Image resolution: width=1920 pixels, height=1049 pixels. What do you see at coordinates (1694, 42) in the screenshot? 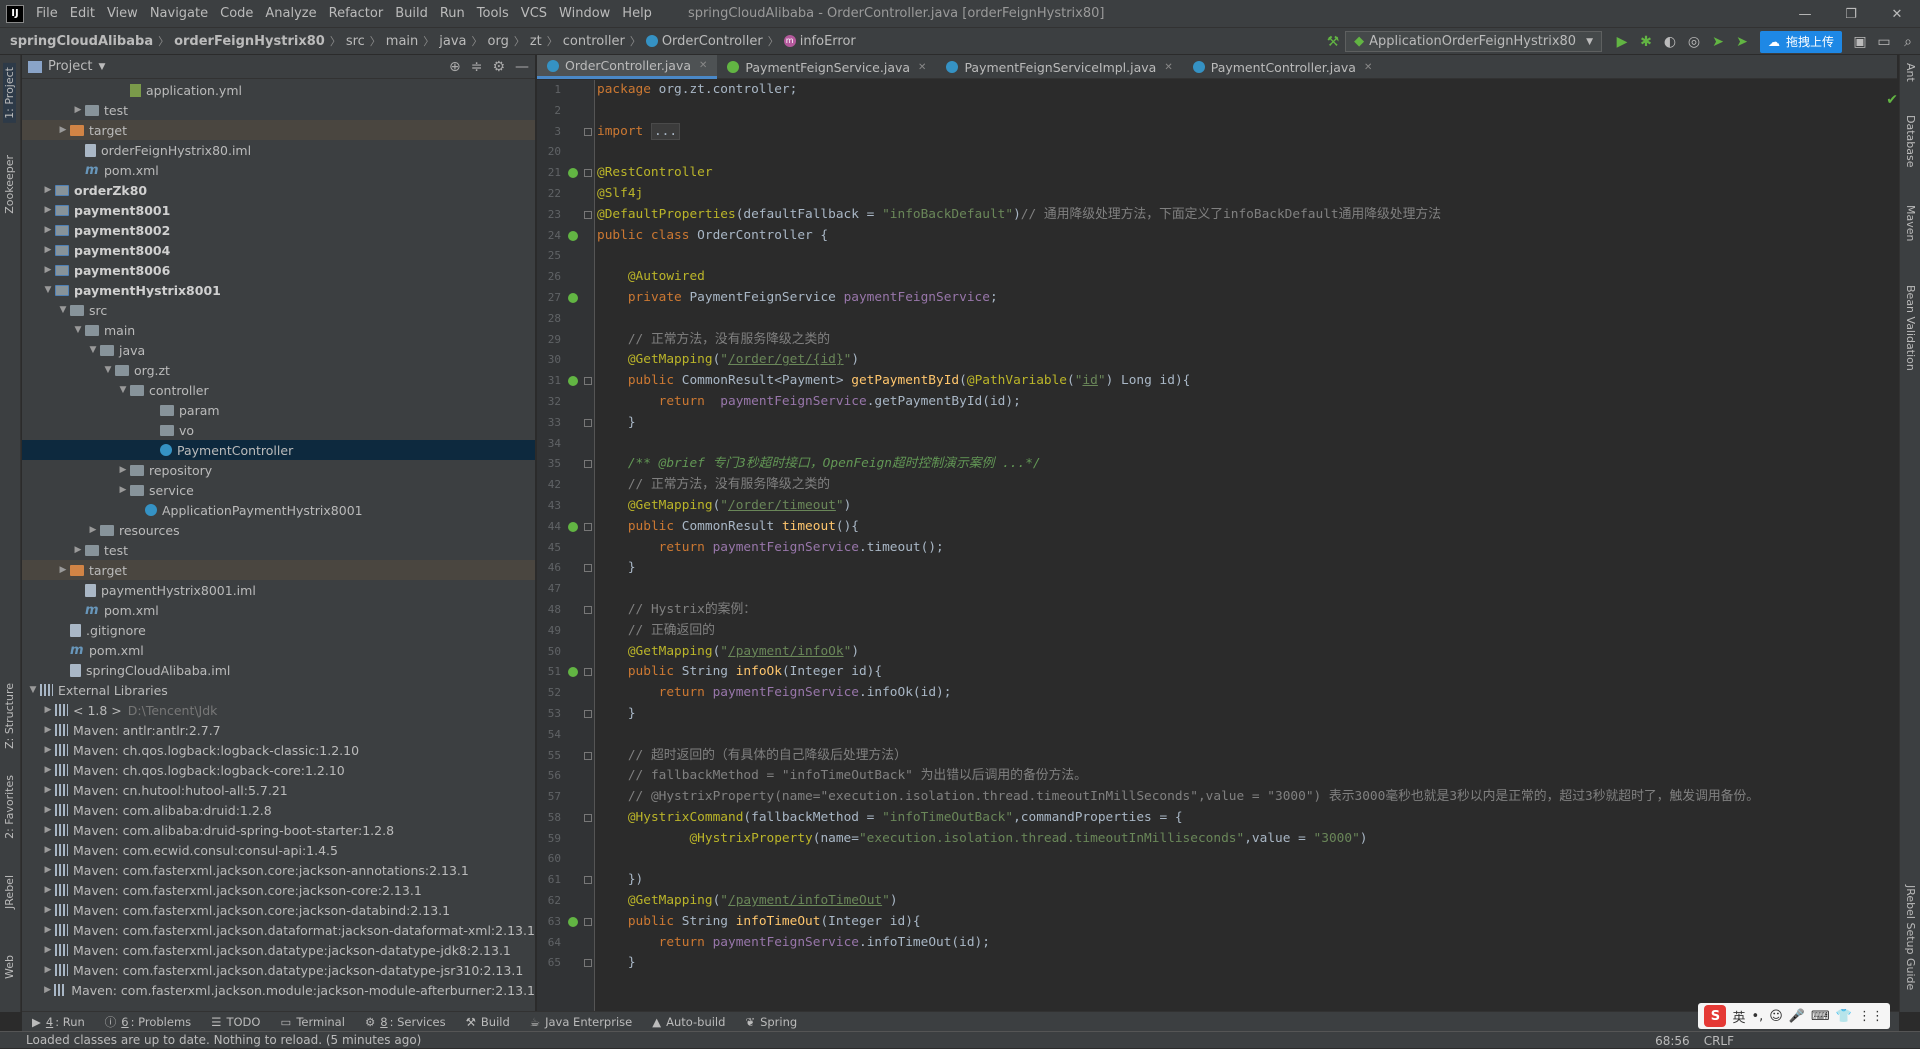
I see `profile-icon: ◎` at bounding box center [1694, 42].